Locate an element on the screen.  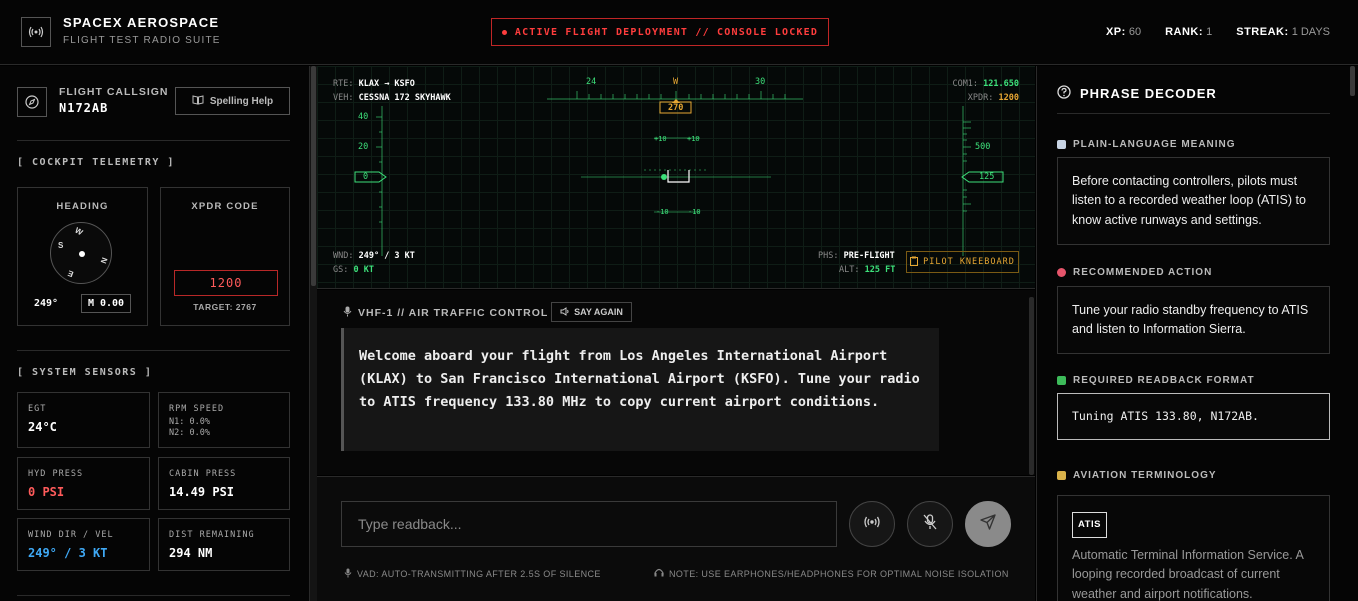
sensor-label: HYD PRESS is located at coordinates (56, 474).